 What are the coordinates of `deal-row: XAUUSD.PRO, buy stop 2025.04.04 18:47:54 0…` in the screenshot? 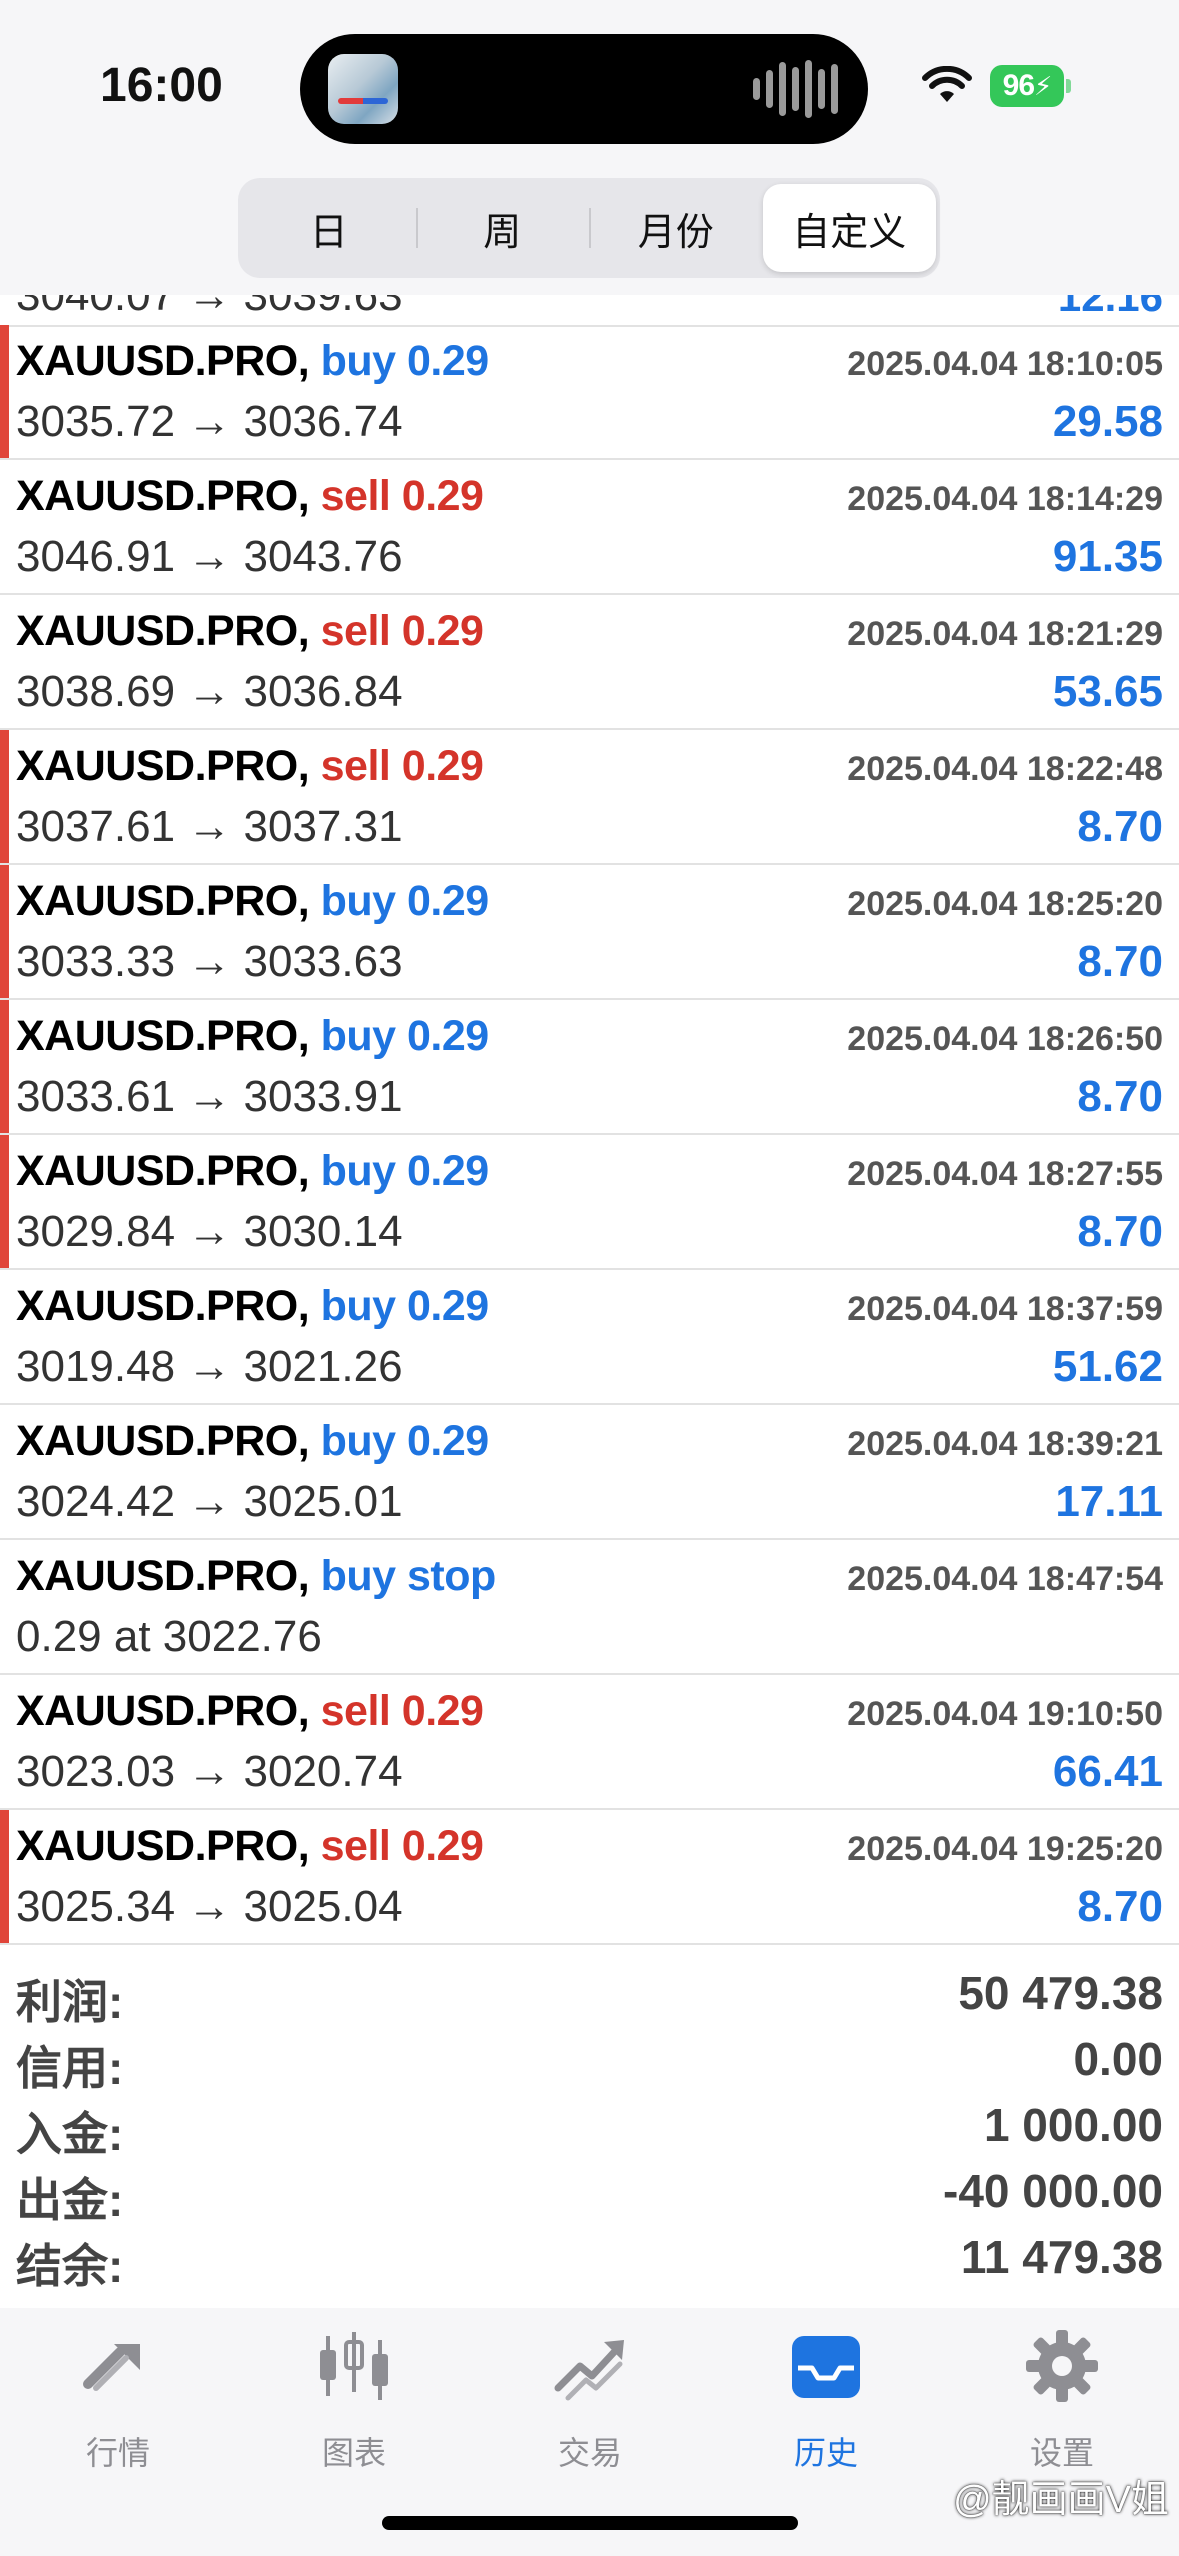 It's located at (589, 1607).